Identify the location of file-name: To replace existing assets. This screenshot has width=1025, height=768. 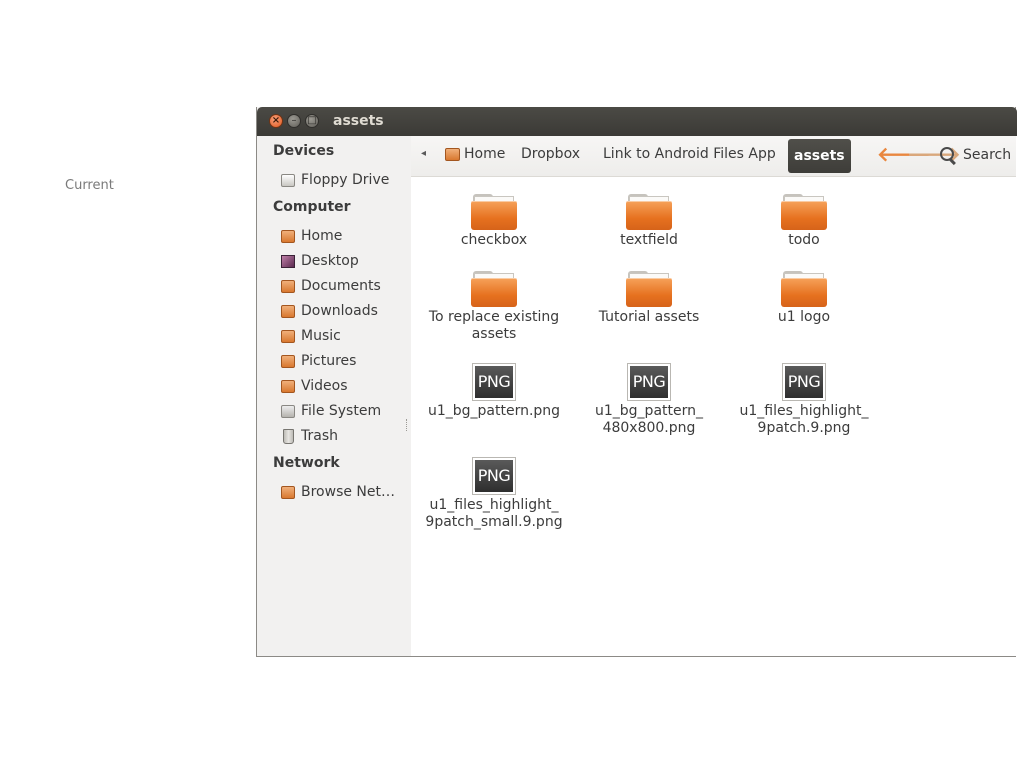
(494, 325).